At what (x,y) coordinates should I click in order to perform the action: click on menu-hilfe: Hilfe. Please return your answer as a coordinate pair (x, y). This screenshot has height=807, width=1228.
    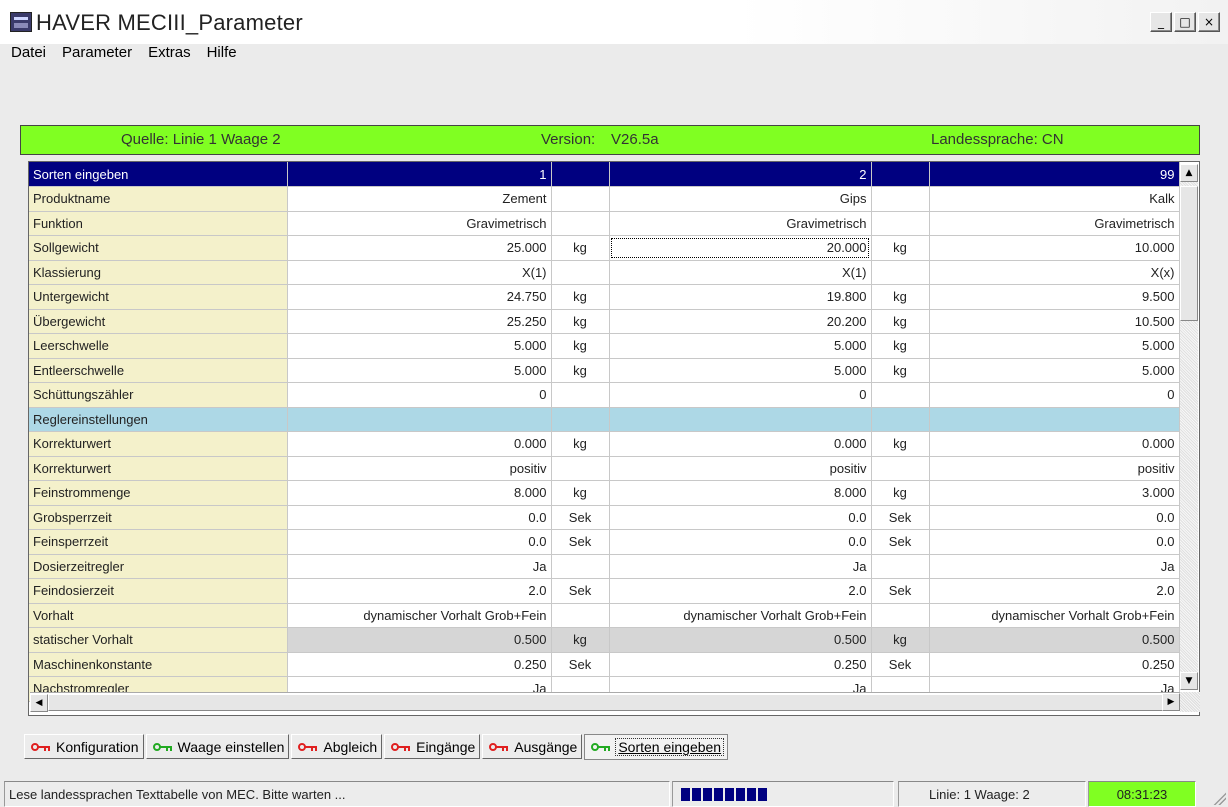
    Looking at the image, I should click on (222, 55).